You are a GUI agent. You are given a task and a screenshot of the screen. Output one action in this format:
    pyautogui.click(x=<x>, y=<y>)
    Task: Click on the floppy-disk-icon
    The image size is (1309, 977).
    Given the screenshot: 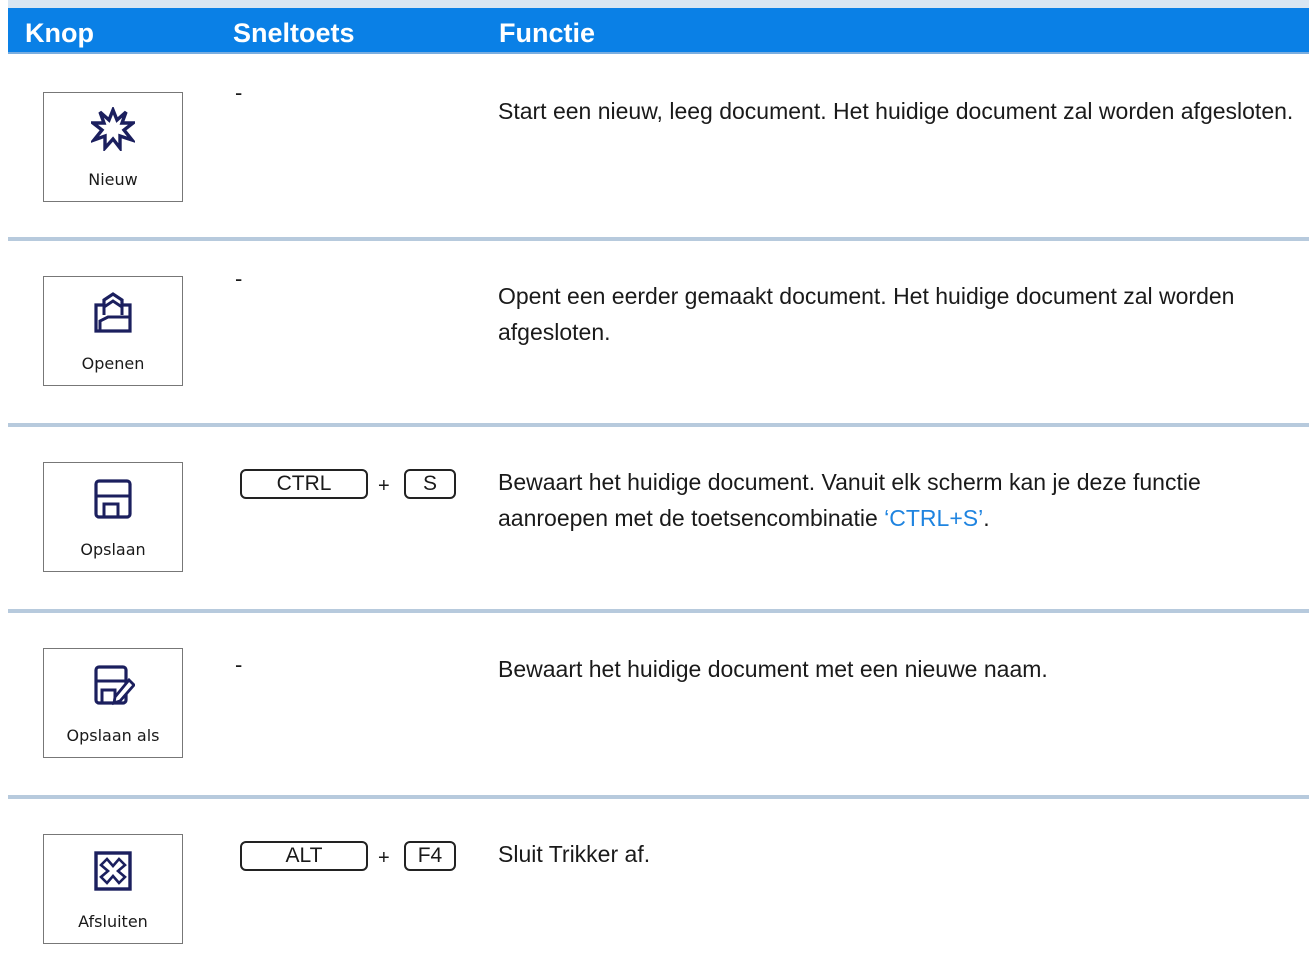 What is the action you would take?
    pyautogui.click(x=113, y=499)
    